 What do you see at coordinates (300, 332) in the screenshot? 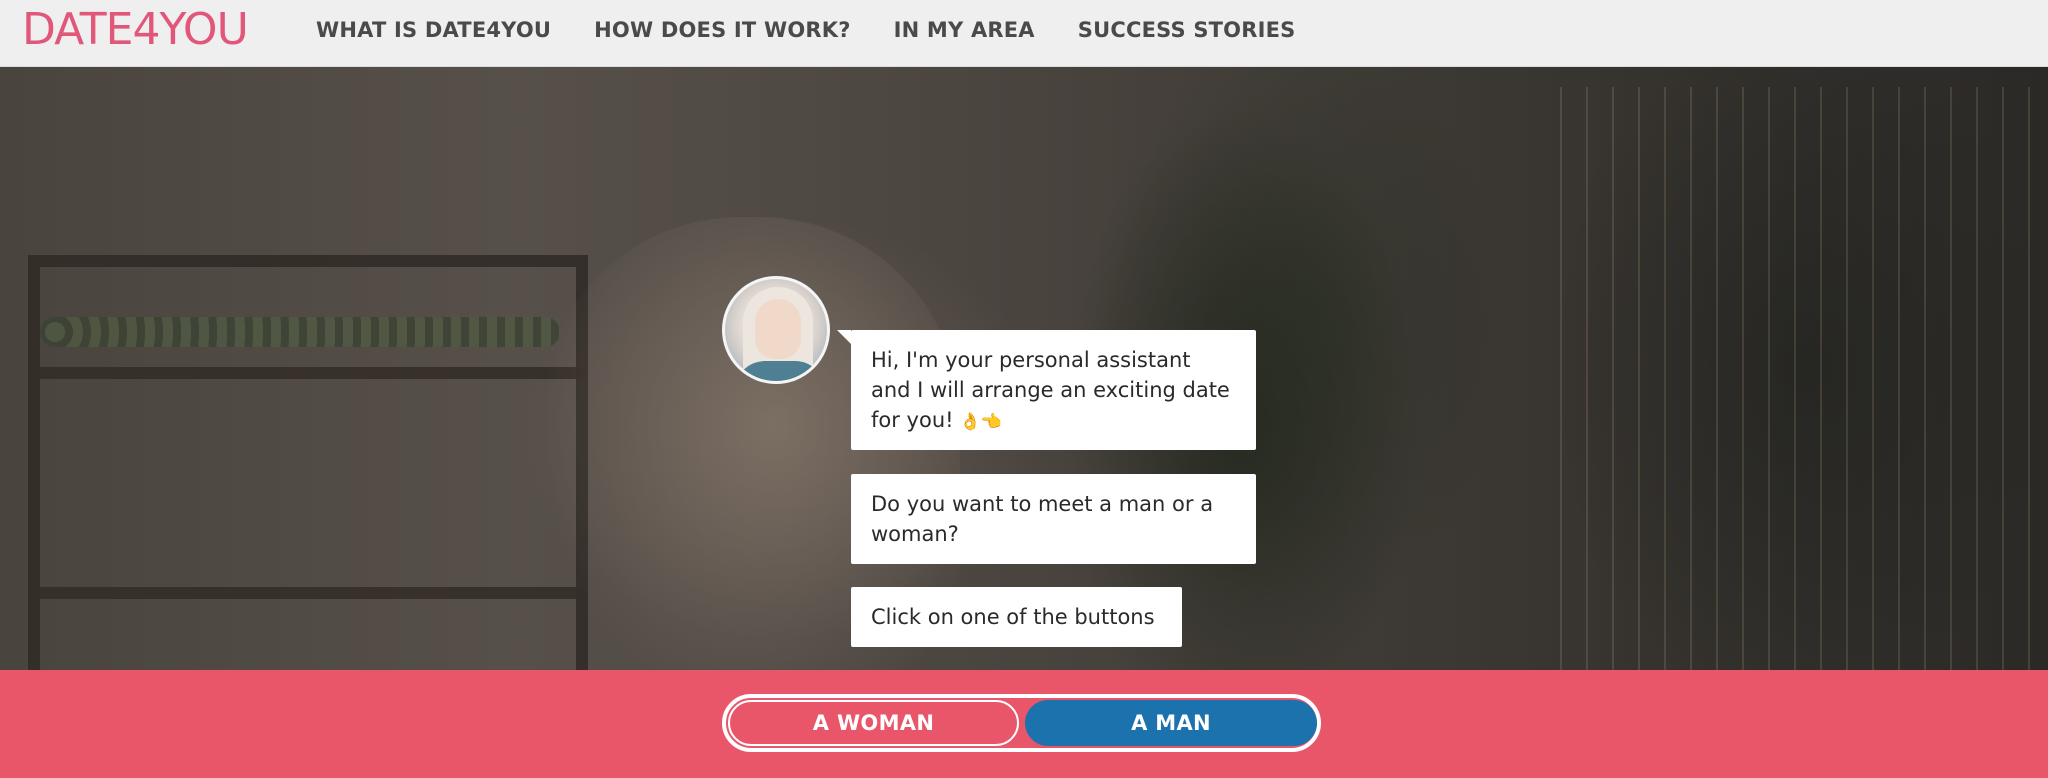
I see `background-garland` at bounding box center [300, 332].